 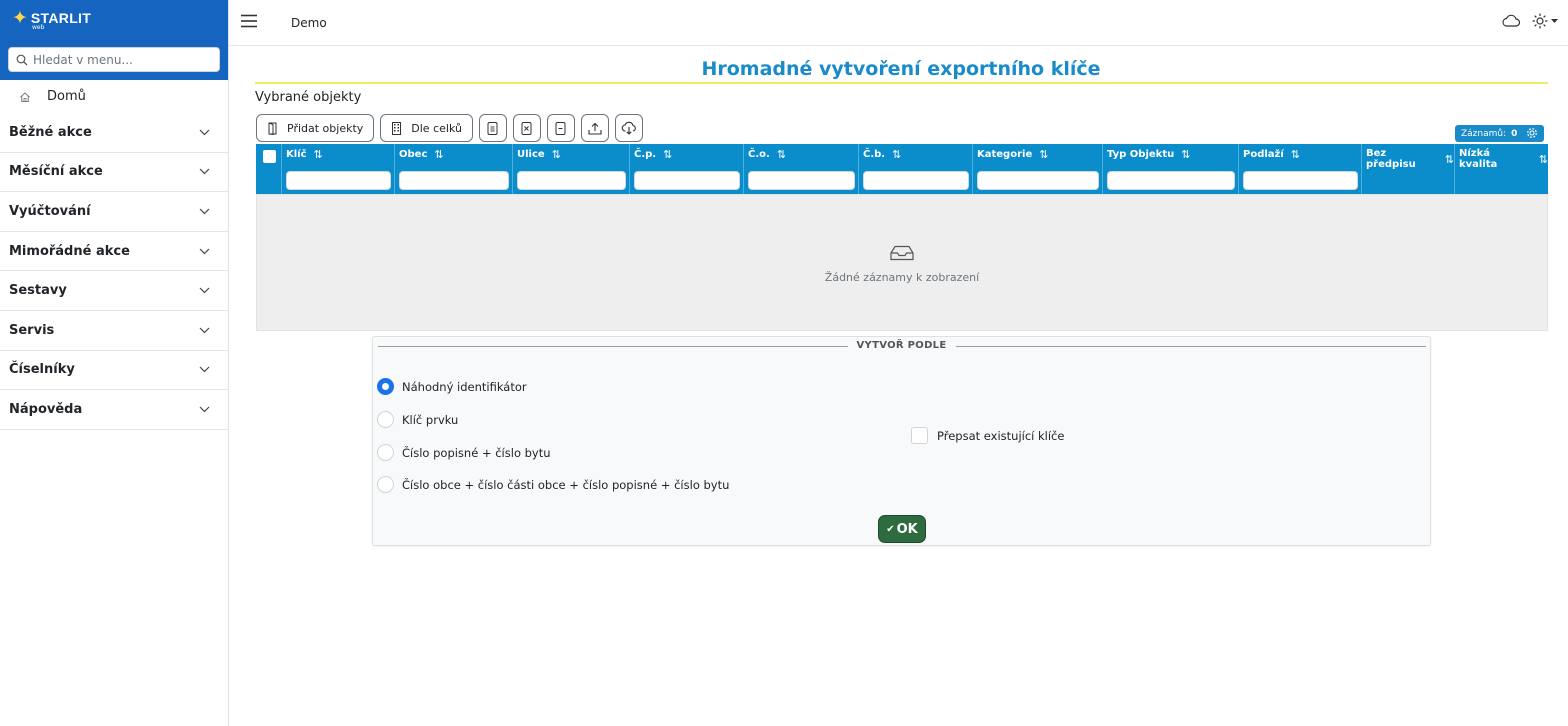 What do you see at coordinates (413, 154) in the screenshot?
I see `column-title: Obec` at bounding box center [413, 154].